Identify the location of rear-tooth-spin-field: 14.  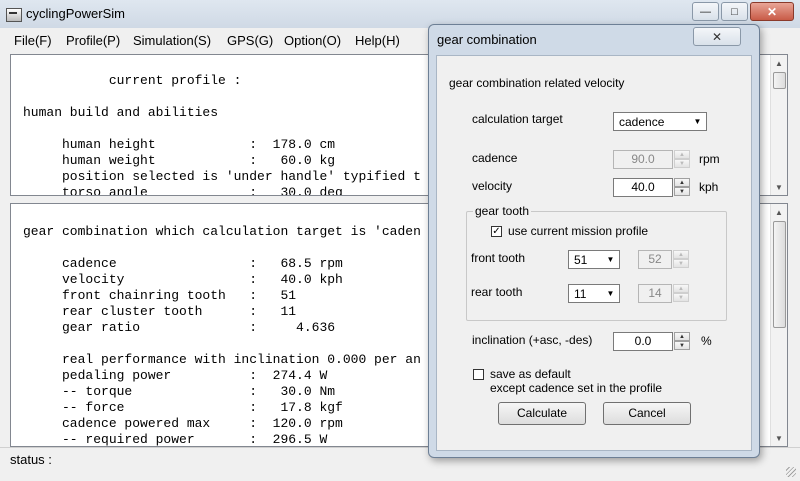
(655, 293).